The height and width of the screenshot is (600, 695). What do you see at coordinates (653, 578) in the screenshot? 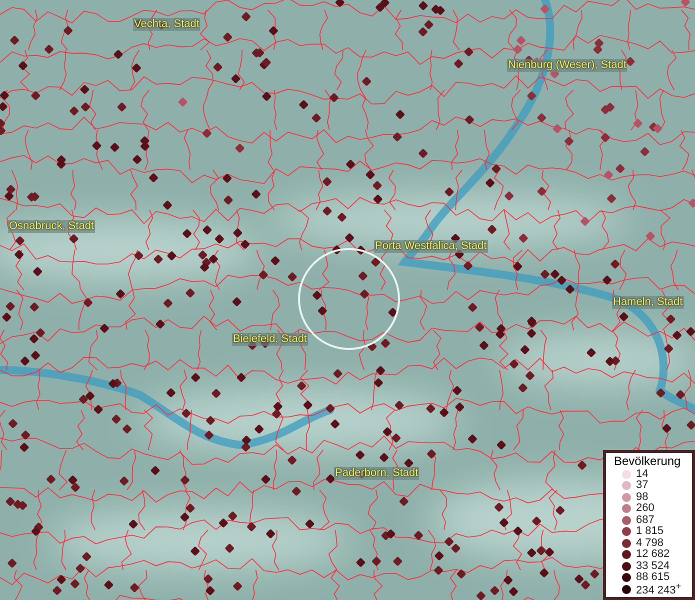
I see `legend-value: 88 615` at bounding box center [653, 578].